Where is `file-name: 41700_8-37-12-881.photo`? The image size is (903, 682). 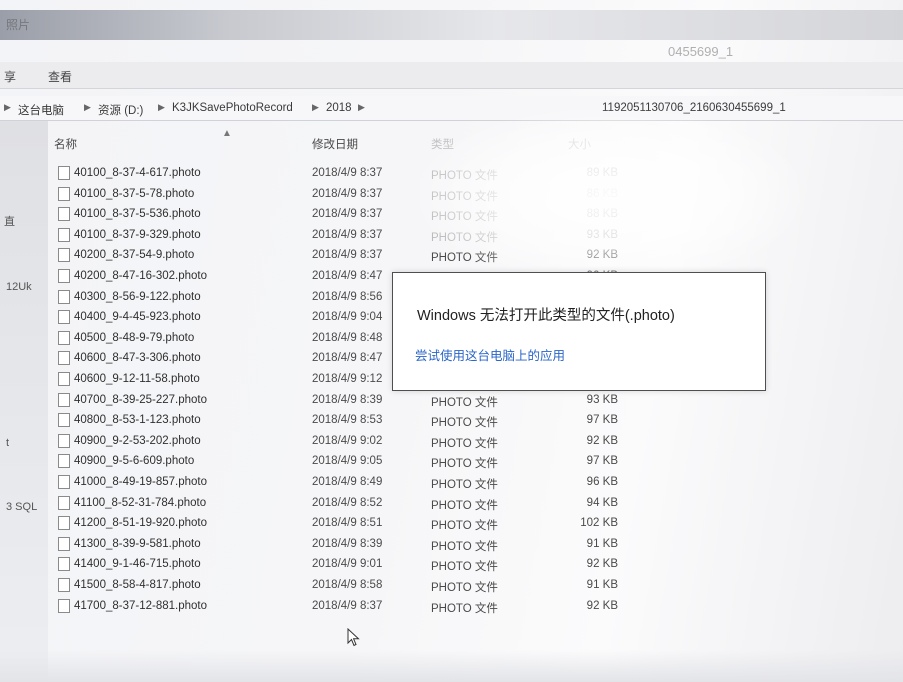
file-name: 41700_8-37-12-881.photo is located at coordinates (141, 605).